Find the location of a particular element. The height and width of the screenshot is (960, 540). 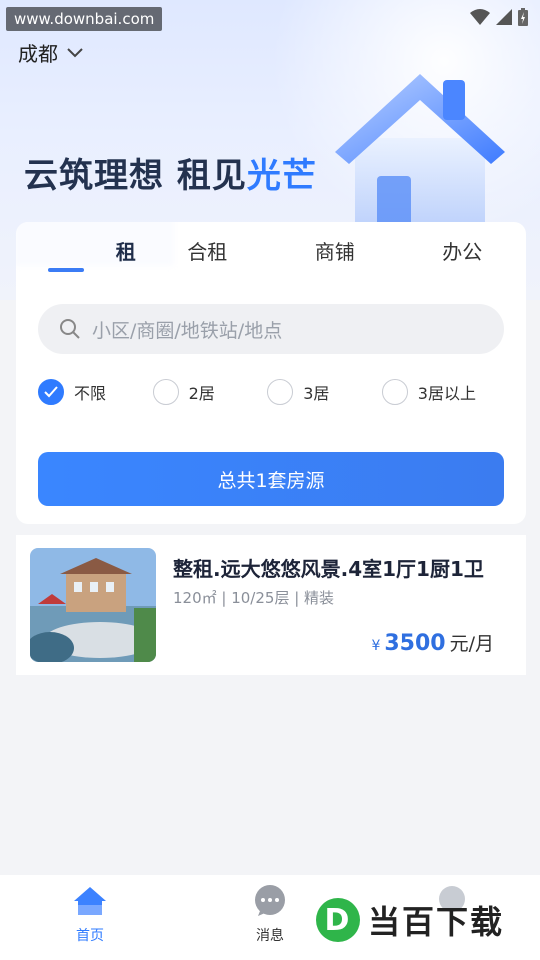

filter-3-rooms: 3居 is located at coordinates (324, 392).